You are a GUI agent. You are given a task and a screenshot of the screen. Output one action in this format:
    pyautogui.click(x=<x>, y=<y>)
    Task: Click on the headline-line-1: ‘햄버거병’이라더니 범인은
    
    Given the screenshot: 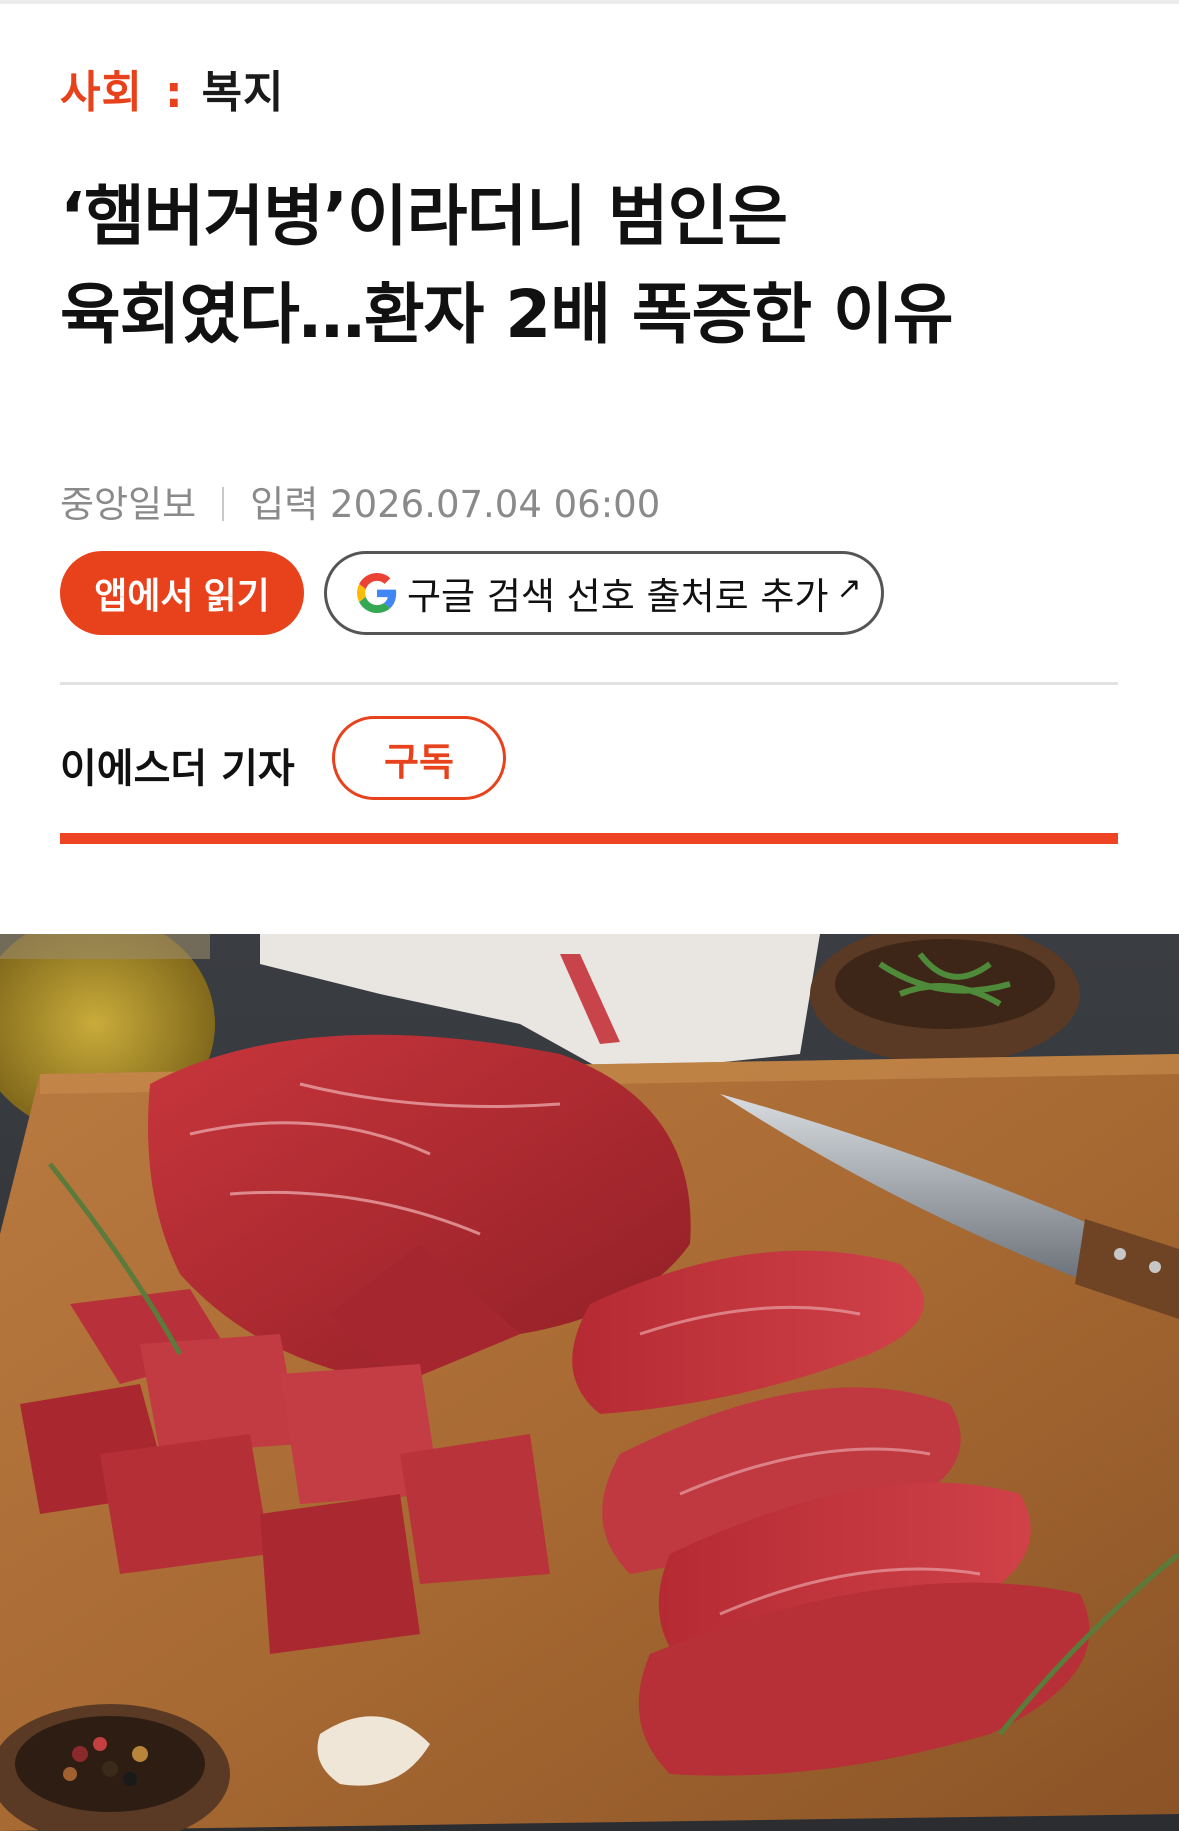 What is the action you would take?
    pyautogui.click(x=424, y=216)
    